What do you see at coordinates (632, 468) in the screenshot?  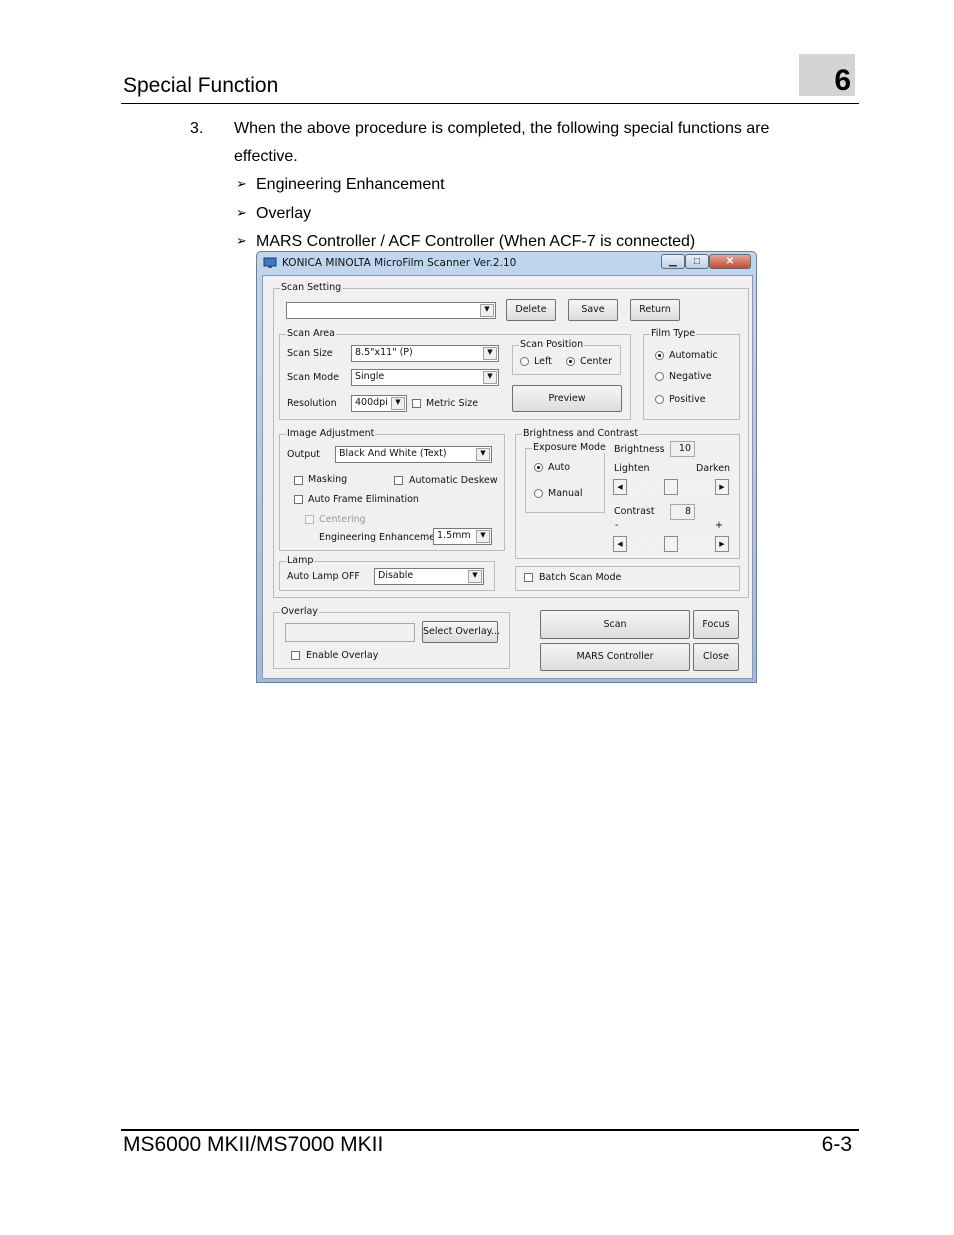 I see `lighten-label: Lighten` at bounding box center [632, 468].